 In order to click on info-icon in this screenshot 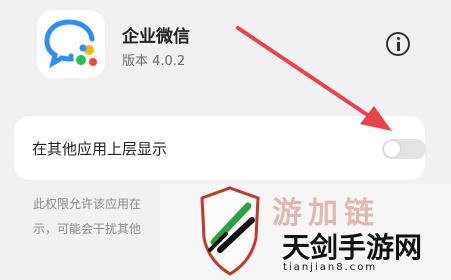, I will do `click(398, 44)`.